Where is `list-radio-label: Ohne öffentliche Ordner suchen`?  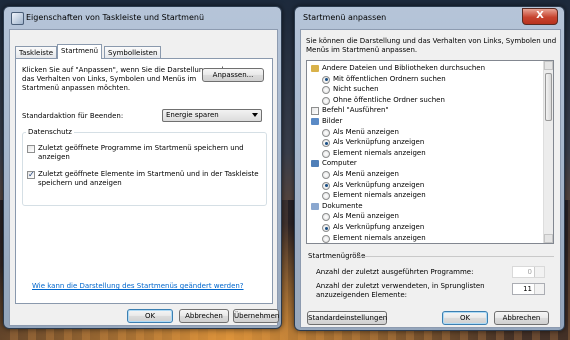
list-radio-label: Ohne öffentliche Ordner suchen is located at coordinates (389, 99).